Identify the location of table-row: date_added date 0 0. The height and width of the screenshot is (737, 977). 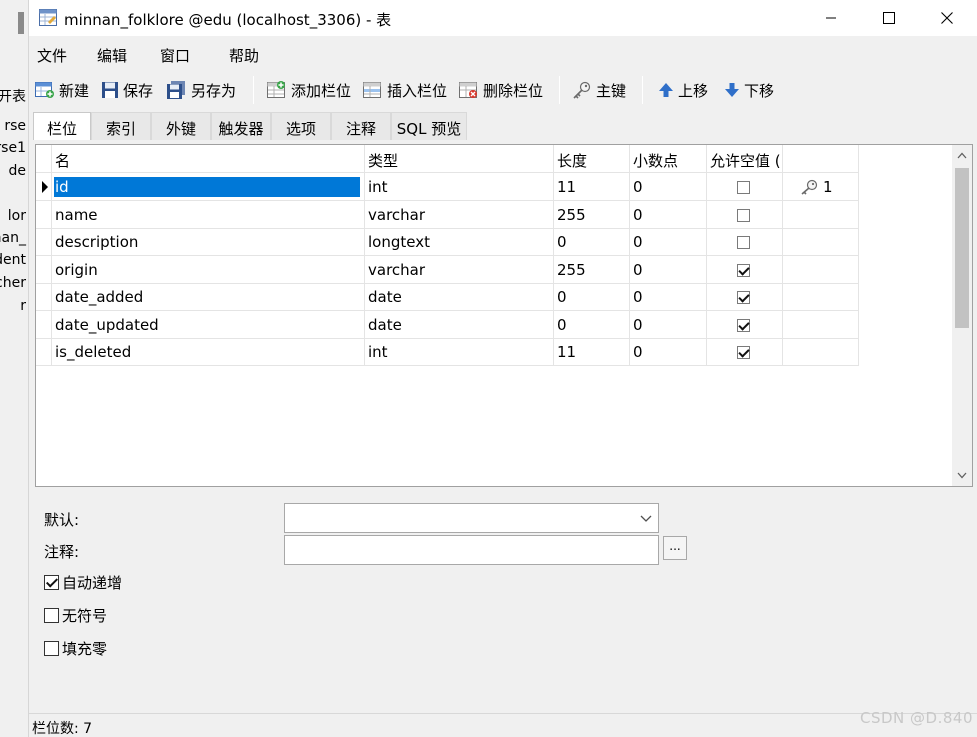
(447, 297).